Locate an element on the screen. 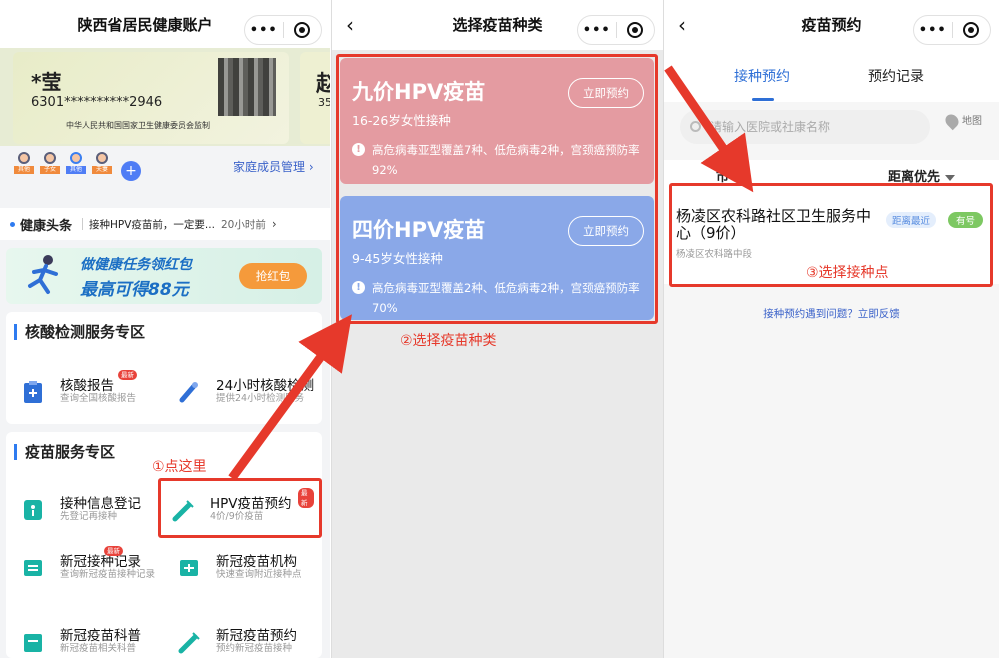 This screenshot has width=999, height=658. family-member-avatar: 子女 is located at coordinates (50, 165).